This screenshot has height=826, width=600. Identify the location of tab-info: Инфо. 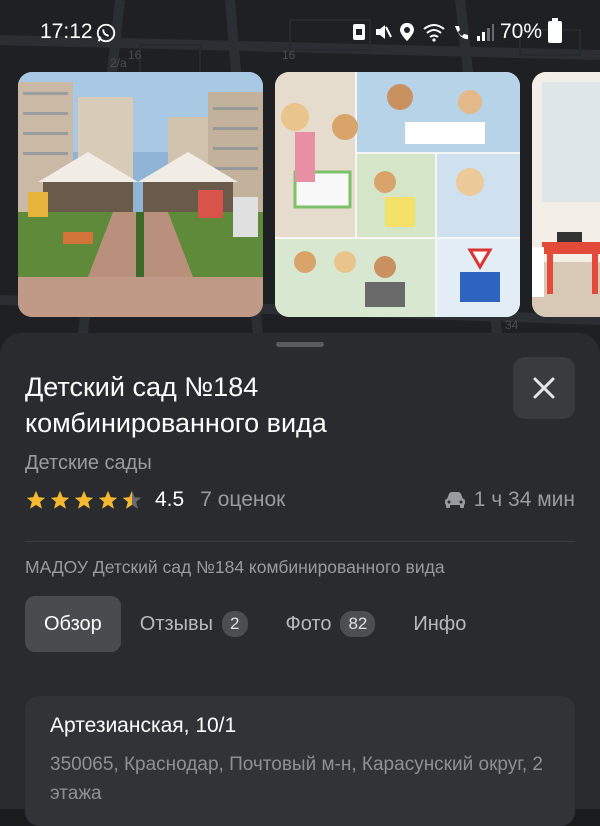
(439, 624).